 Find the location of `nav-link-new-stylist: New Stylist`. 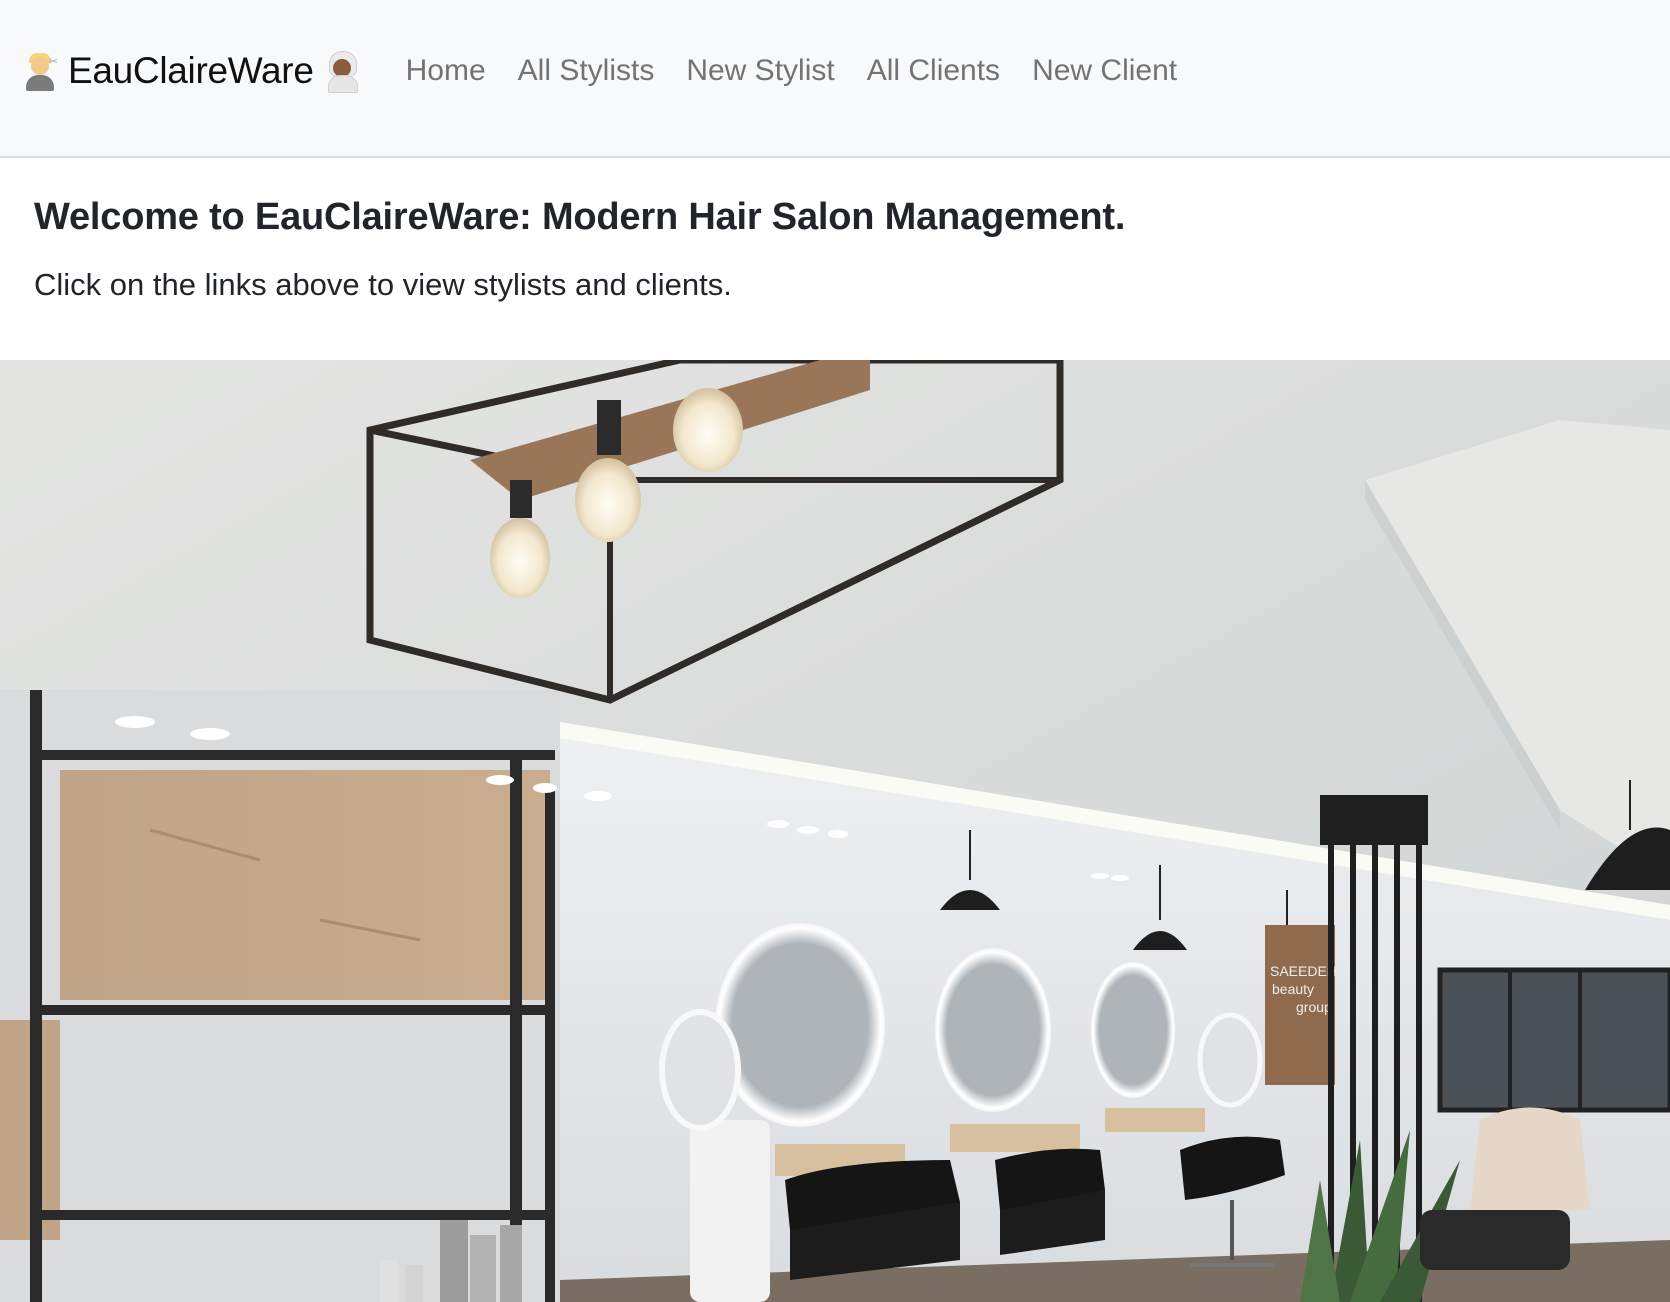

nav-link-new-stylist: New Stylist is located at coordinates (760, 71).